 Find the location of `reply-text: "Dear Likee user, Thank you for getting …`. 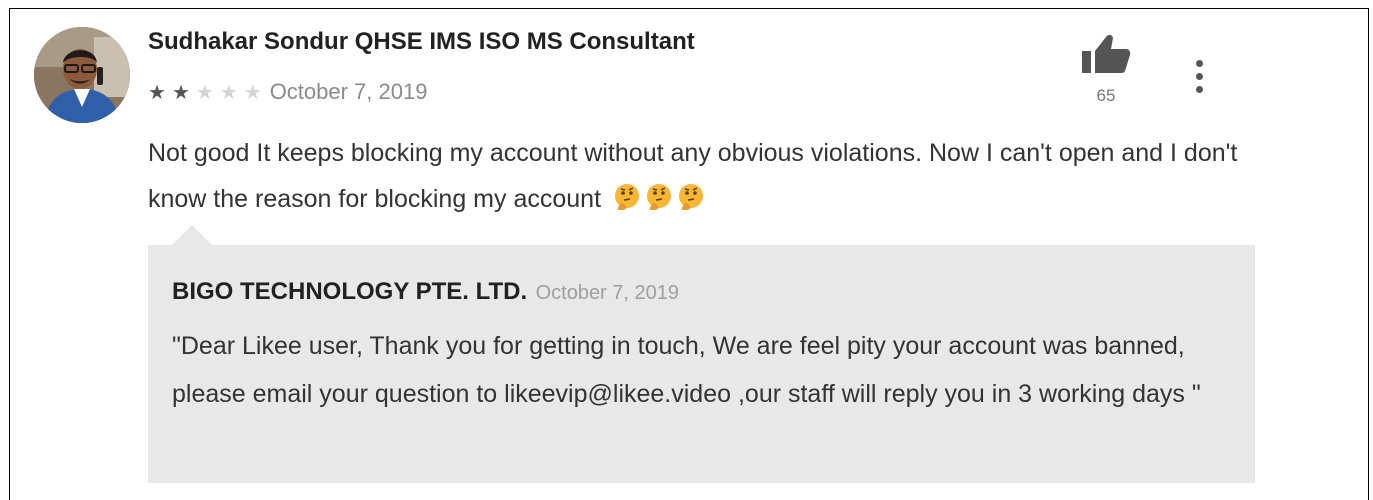

reply-text: "Dear Likee user, Thank you for getting … is located at coordinates (686, 370).